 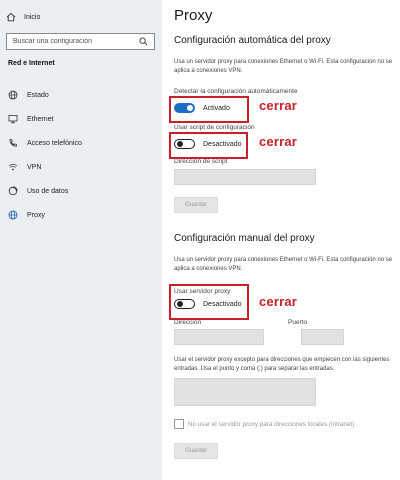 I want to click on page-title: Proxy, so click(x=193, y=15).